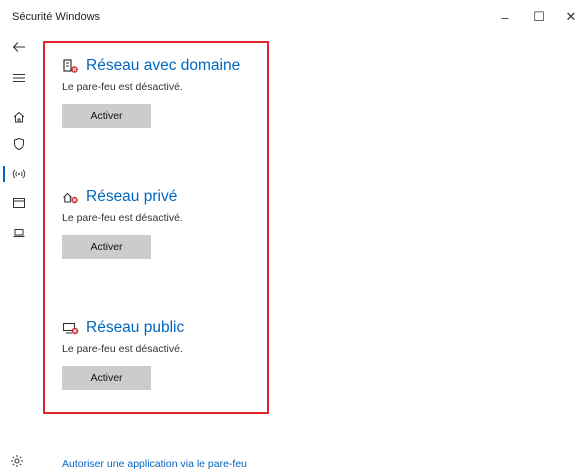 Image resolution: width=587 pixels, height=473 pixels. What do you see at coordinates (19, 78) in the screenshot?
I see `hamburger-menu-icon` at bounding box center [19, 78].